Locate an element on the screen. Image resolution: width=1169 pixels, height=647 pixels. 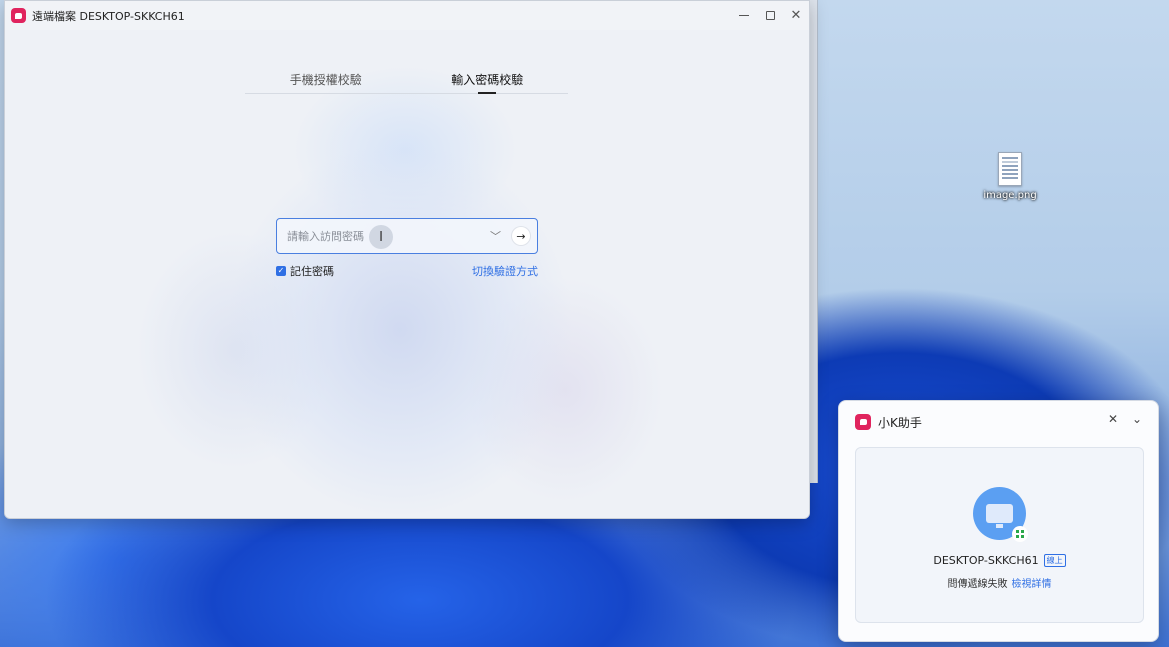
device-avatar is located at coordinates (1000, 514).